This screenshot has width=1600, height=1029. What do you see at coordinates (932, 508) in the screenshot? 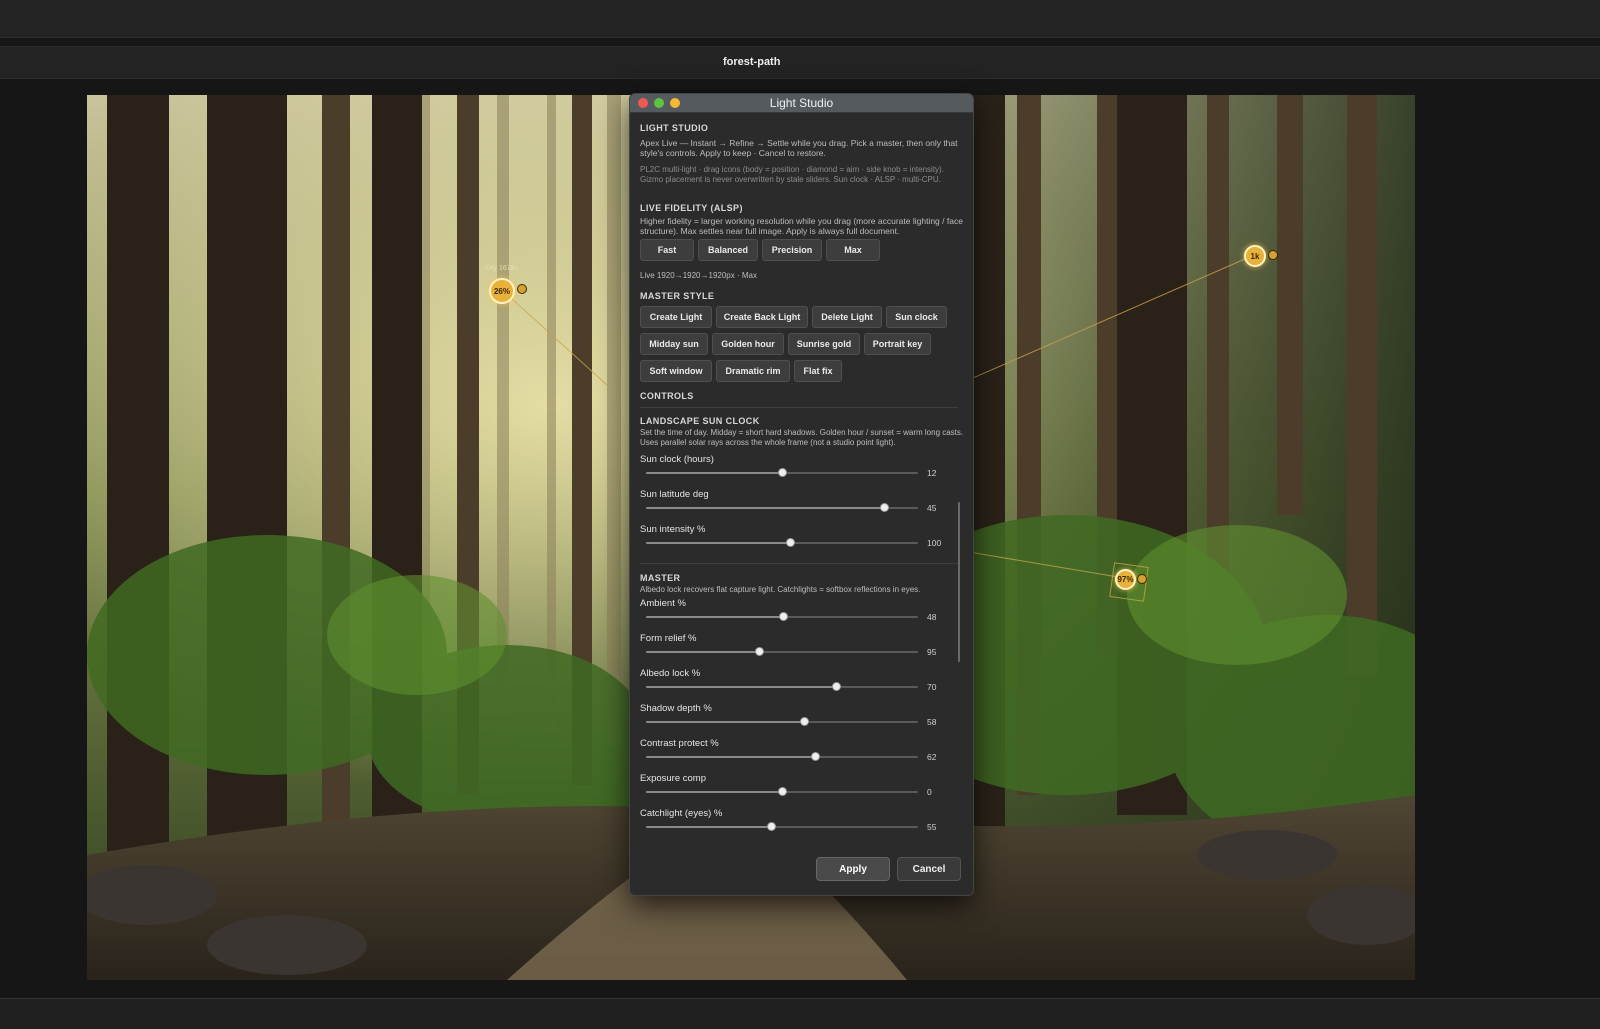
I see `sun-latitude-value: 45` at bounding box center [932, 508].